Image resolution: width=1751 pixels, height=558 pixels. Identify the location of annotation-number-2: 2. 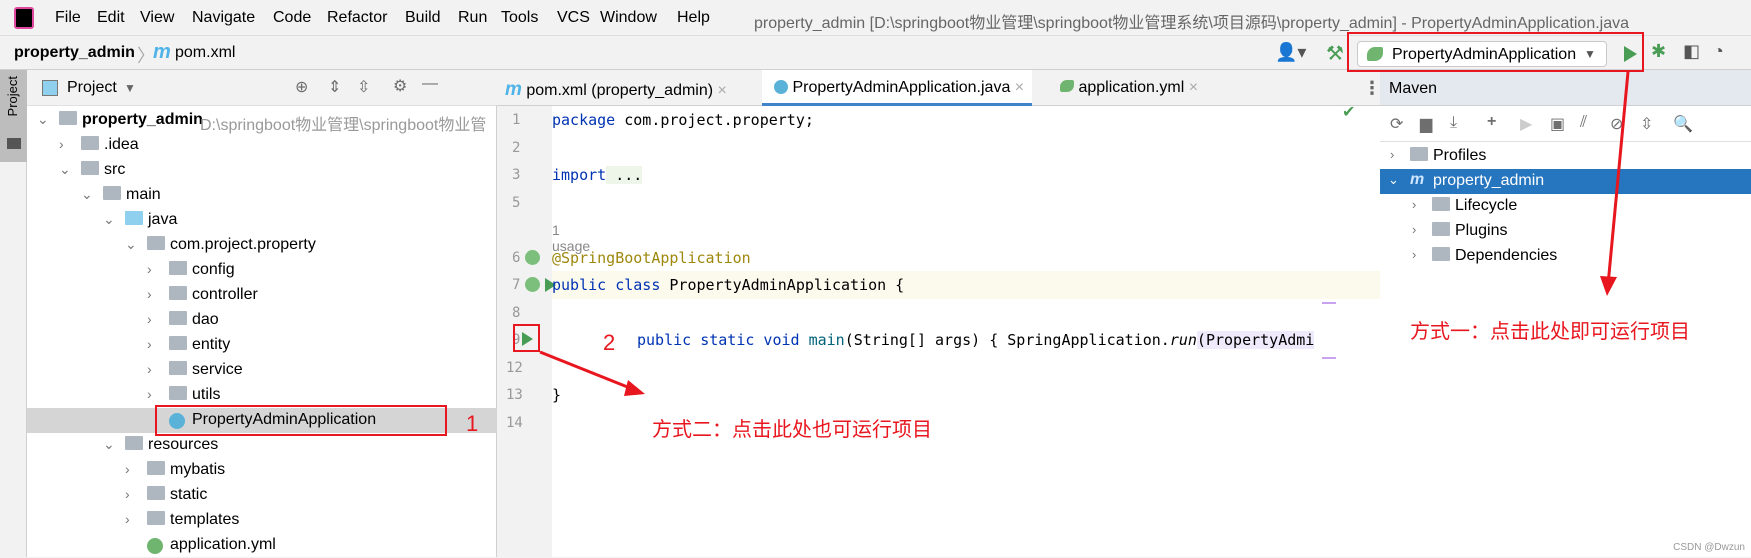
(609, 342).